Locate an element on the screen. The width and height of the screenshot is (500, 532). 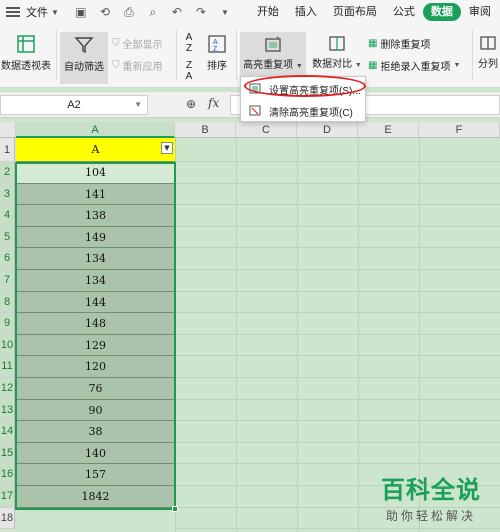
split-column-button: 分列 is located at coordinates (488, 52).